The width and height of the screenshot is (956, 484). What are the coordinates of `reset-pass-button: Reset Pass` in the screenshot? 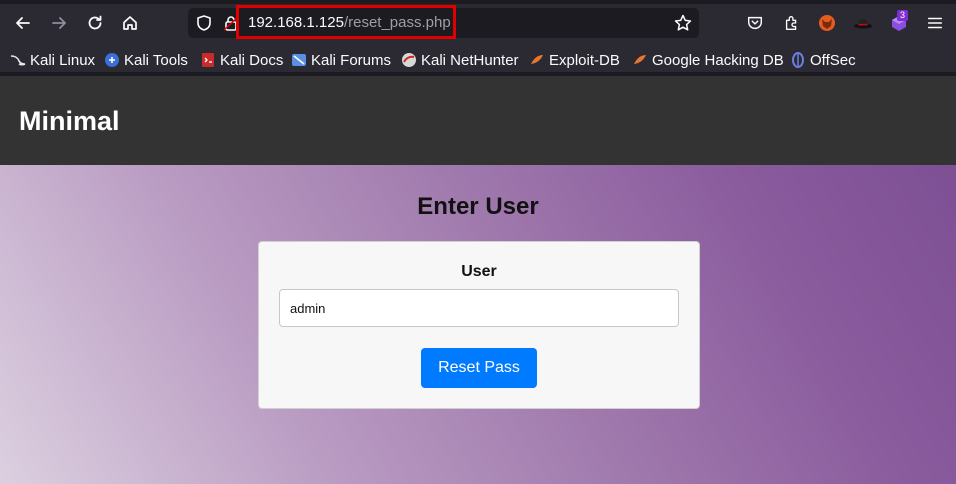 It's located at (479, 368).